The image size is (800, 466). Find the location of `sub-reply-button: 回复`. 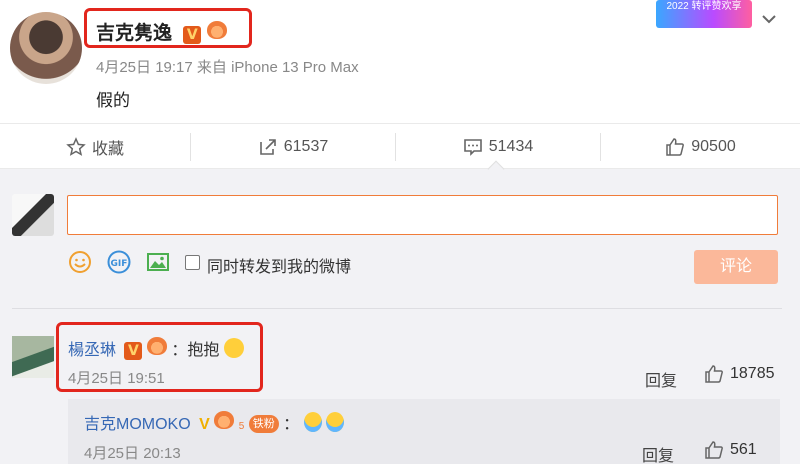

sub-reply-button: 回复 is located at coordinates (658, 454).